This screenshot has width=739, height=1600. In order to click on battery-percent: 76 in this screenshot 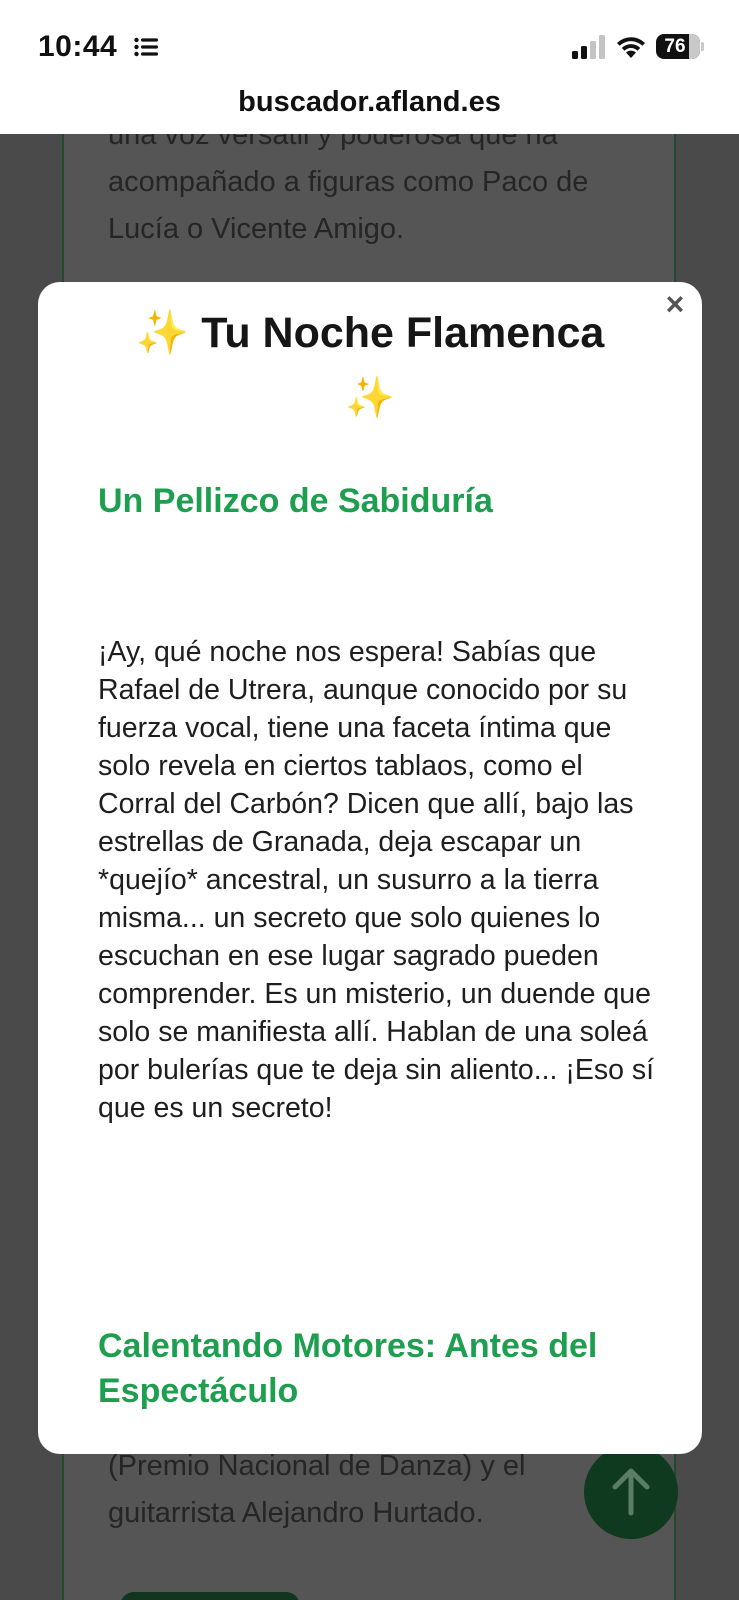, I will do `click(675, 46)`.